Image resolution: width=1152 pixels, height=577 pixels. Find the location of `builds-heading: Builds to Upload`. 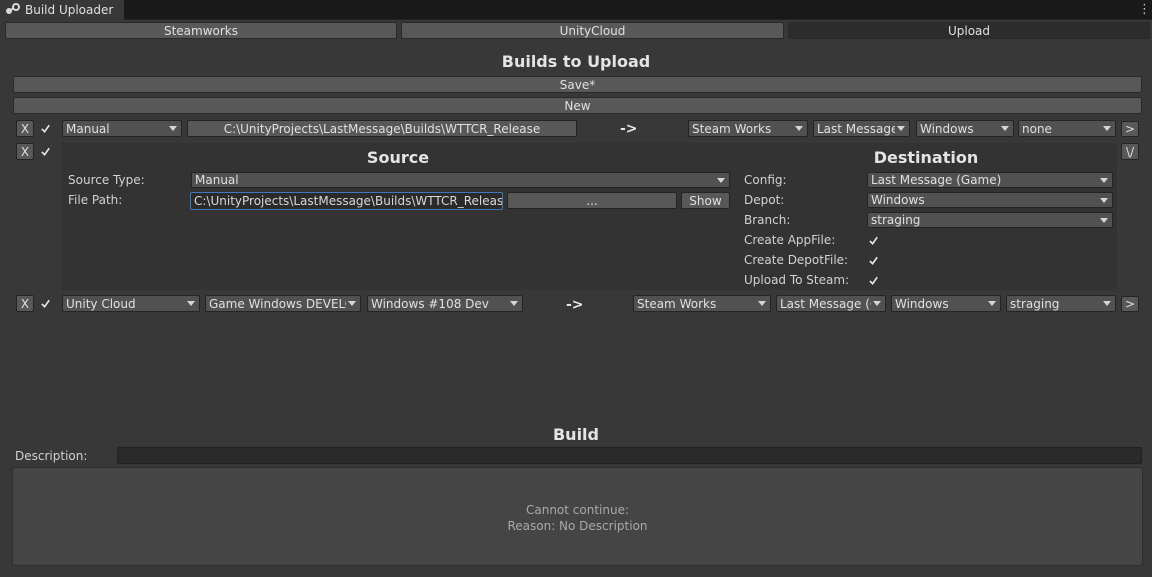

builds-heading: Builds to Upload is located at coordinates (576, 61).